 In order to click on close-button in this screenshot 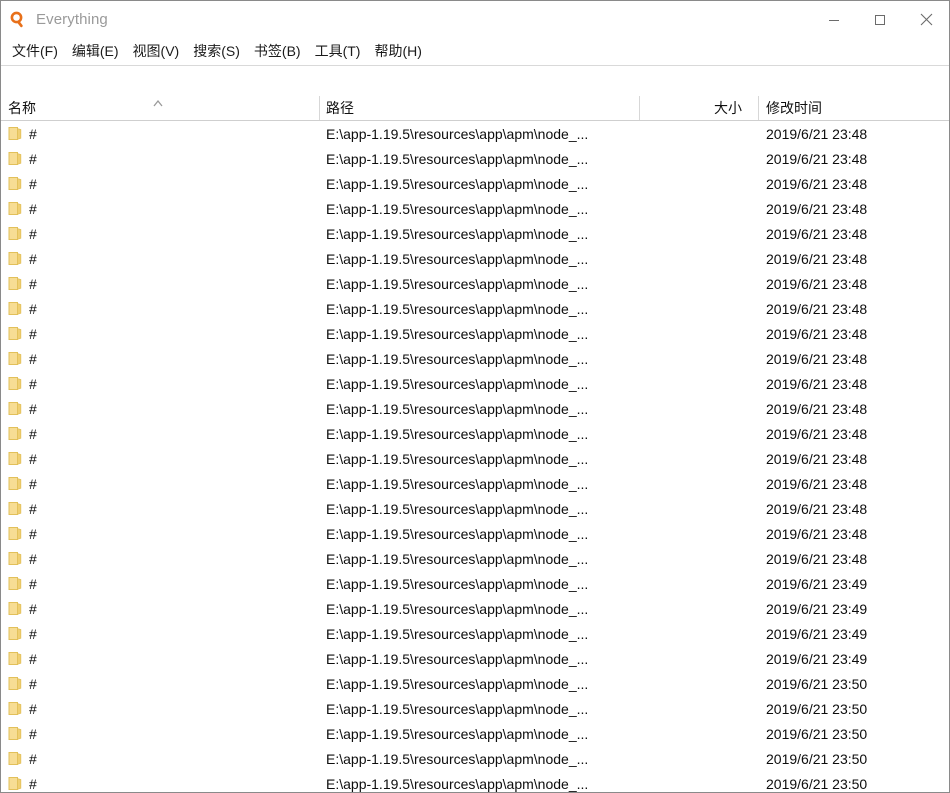, I will do `click(926, 19)`.